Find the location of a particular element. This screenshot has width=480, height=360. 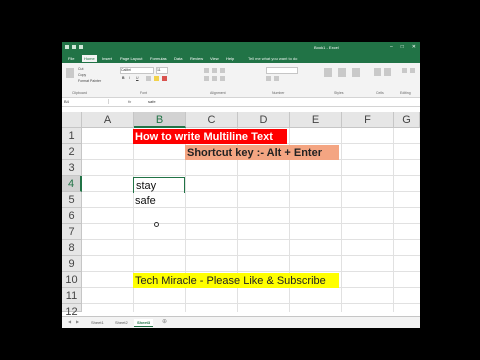

formula-input: safe is located at coordinates (152, 101).